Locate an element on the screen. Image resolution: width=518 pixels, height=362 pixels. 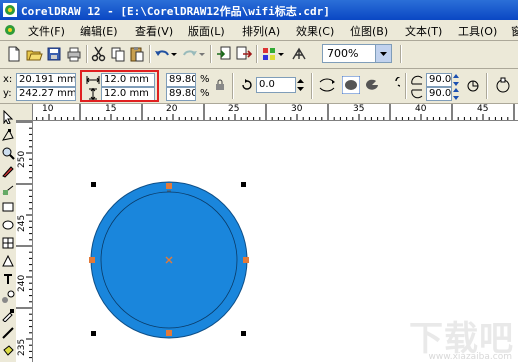
shape-tool-icon is located at coordinates (8, 135).